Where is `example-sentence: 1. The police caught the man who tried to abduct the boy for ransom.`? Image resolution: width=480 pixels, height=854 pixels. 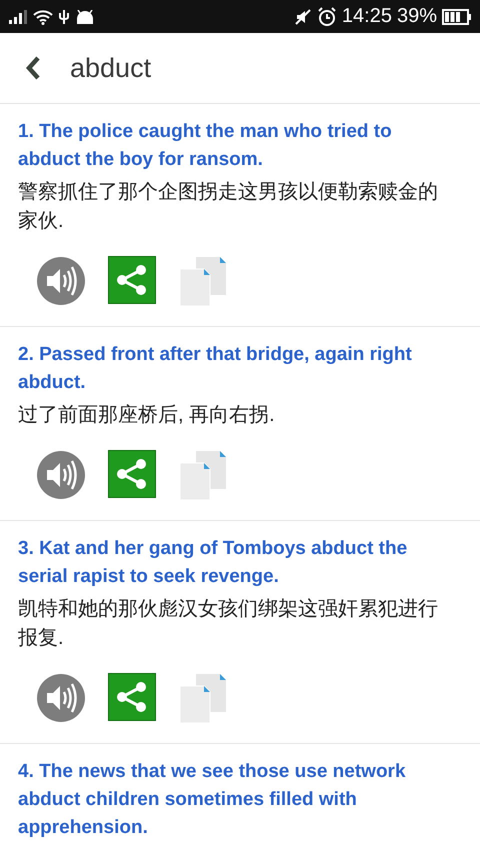 example-sentence: 1. The police caught the man who tried to abduct the boy for ransom. is located at coordinates (205, 146).